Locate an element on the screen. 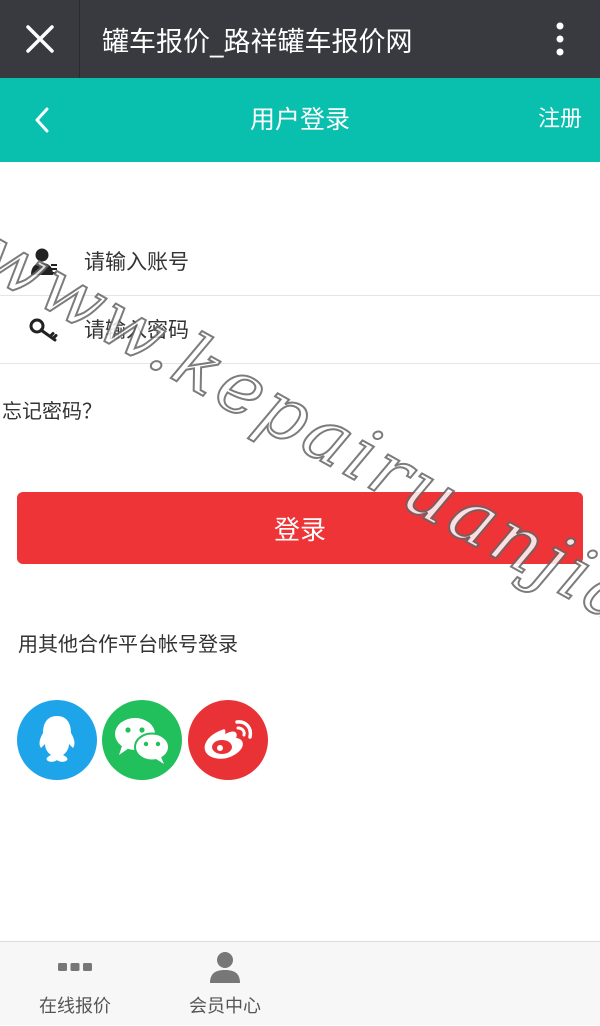 The height and width of the screenshot is (1026, 600). password-input is located at coordinates (342, 329).